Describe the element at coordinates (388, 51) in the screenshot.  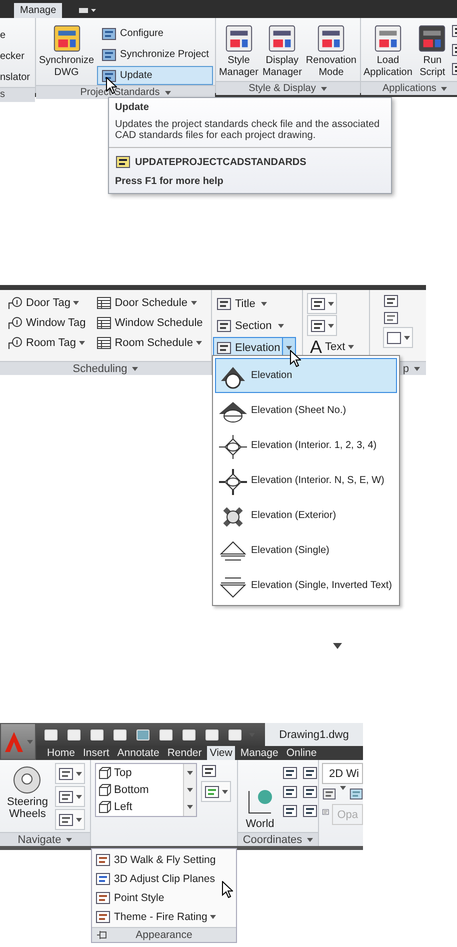
I see `ribbon-button: Load Application` at that location.